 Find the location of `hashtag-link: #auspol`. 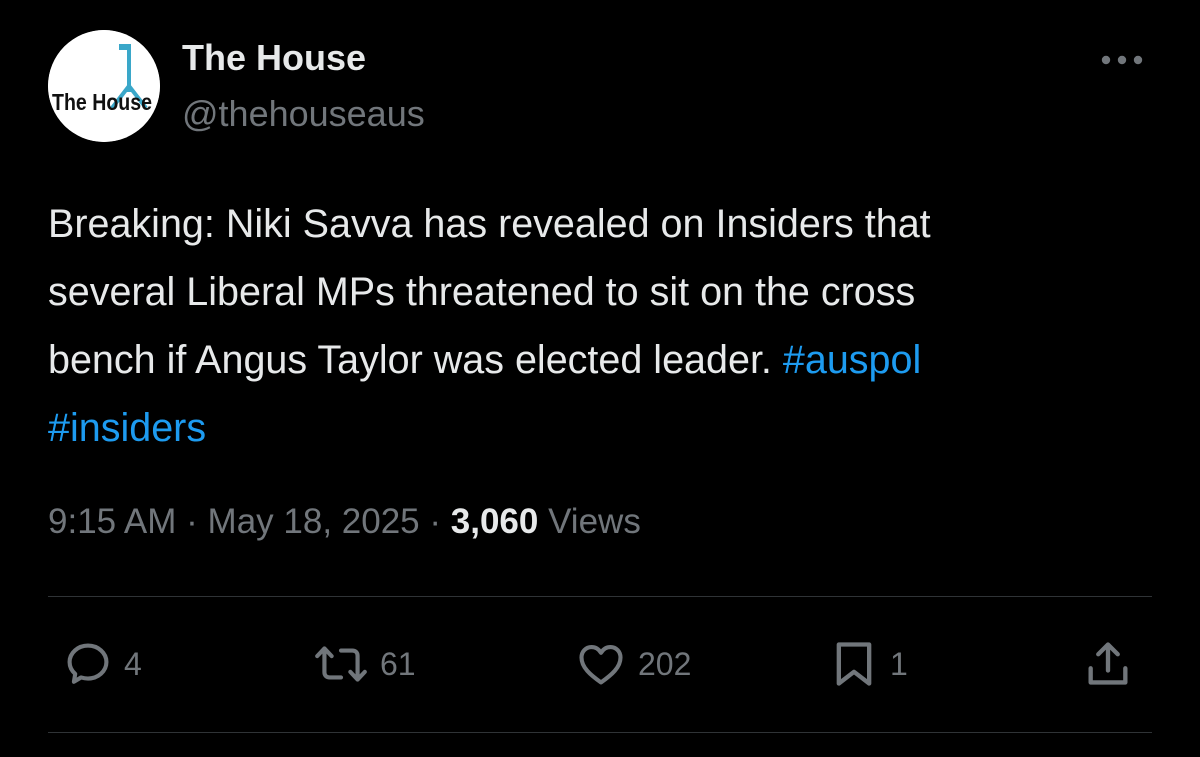

hashtag-link: #auspol is located at coordinates (852, 360).